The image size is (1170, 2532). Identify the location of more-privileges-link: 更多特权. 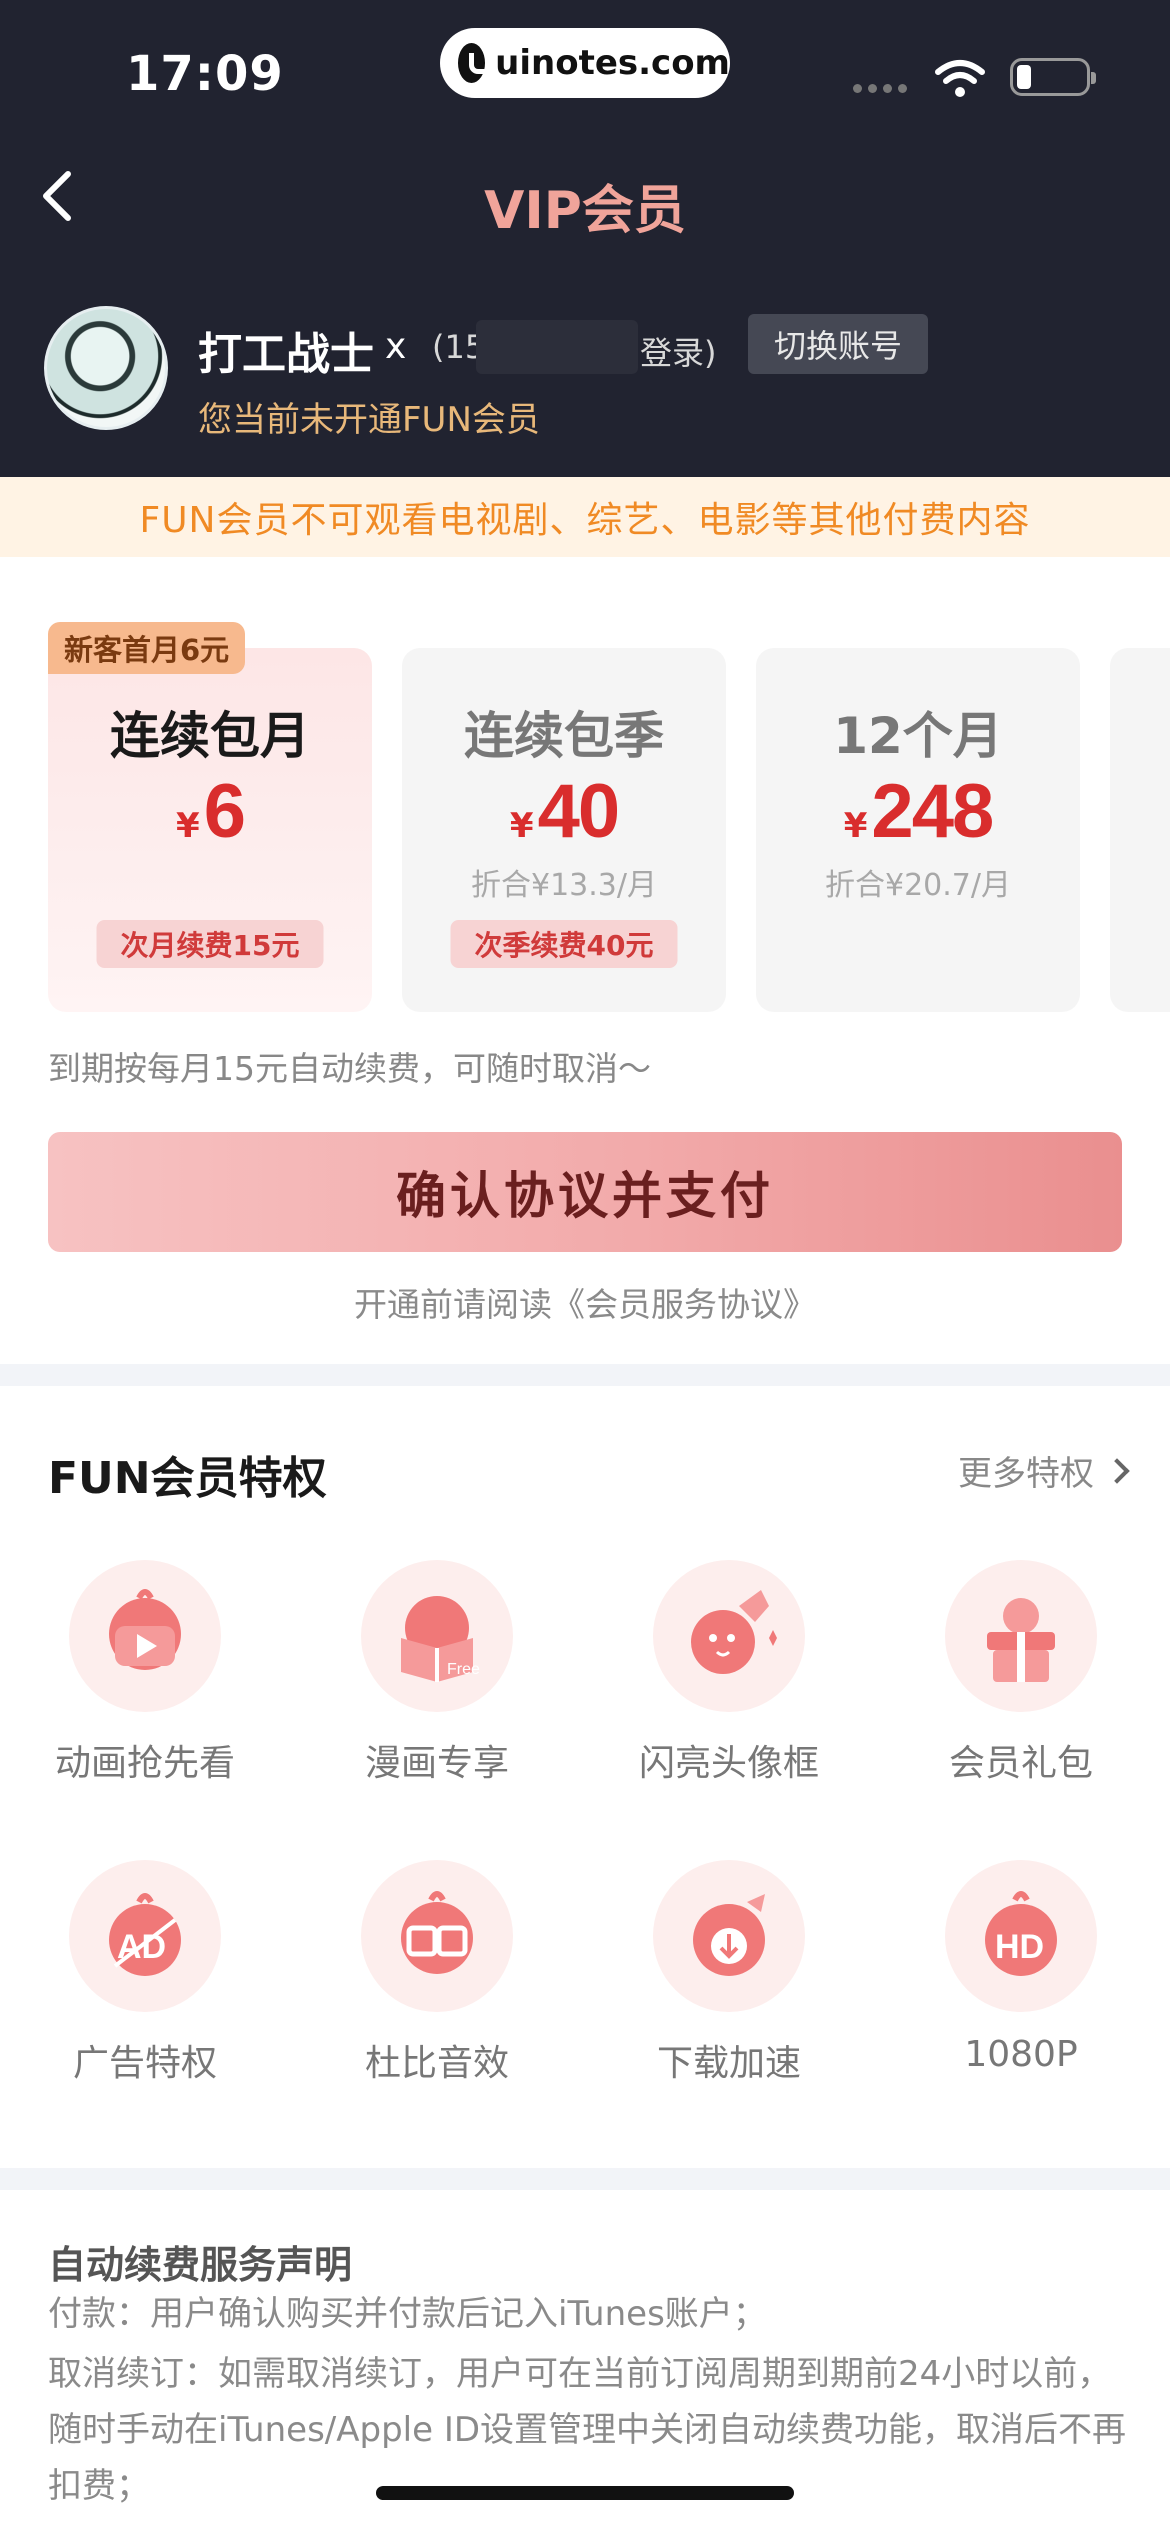
(1044, 1470).